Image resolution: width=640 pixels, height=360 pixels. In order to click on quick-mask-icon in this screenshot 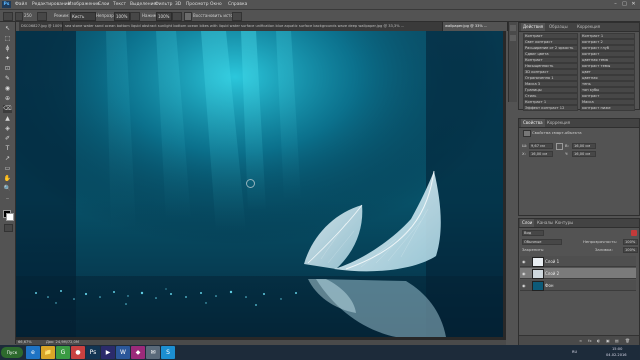, I will do `click(8, 228)`.